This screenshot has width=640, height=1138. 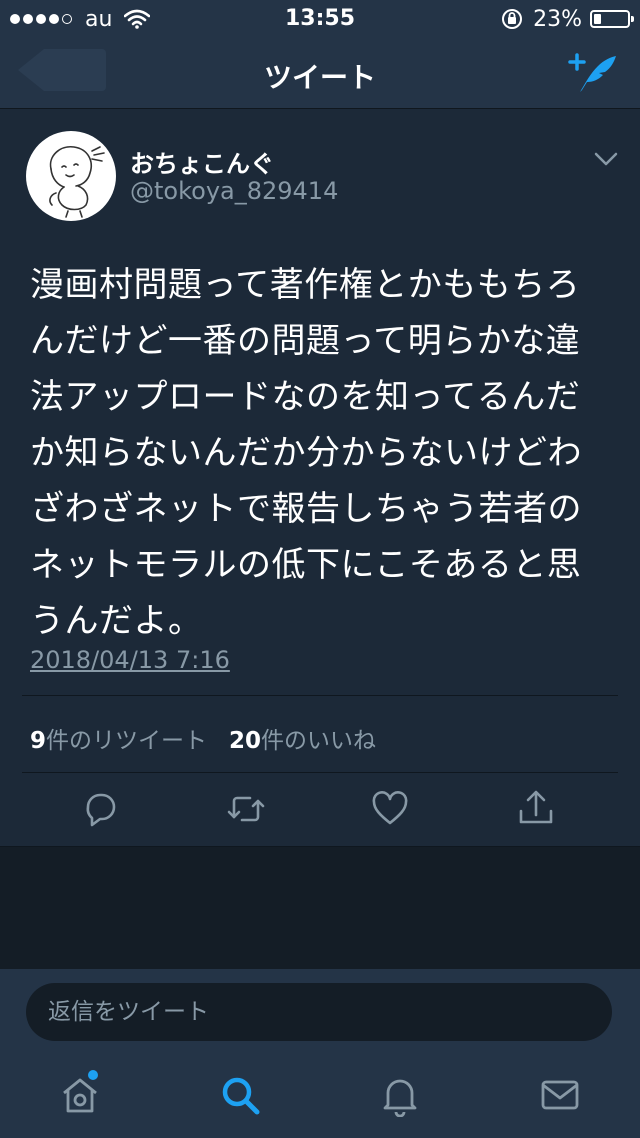 What do you see at coordinates (390, 809) in the screenshot?
I see `heart-icon` at bounding box center [390, 809].